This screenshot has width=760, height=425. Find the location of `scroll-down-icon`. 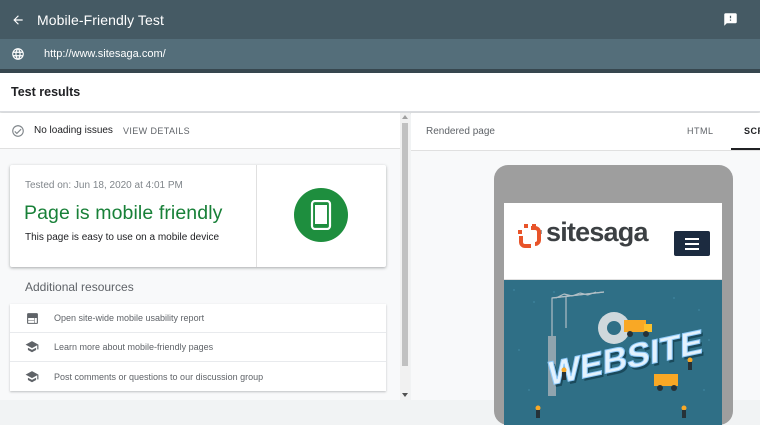

scroll-down-icon is located at coordinates (405, 395).